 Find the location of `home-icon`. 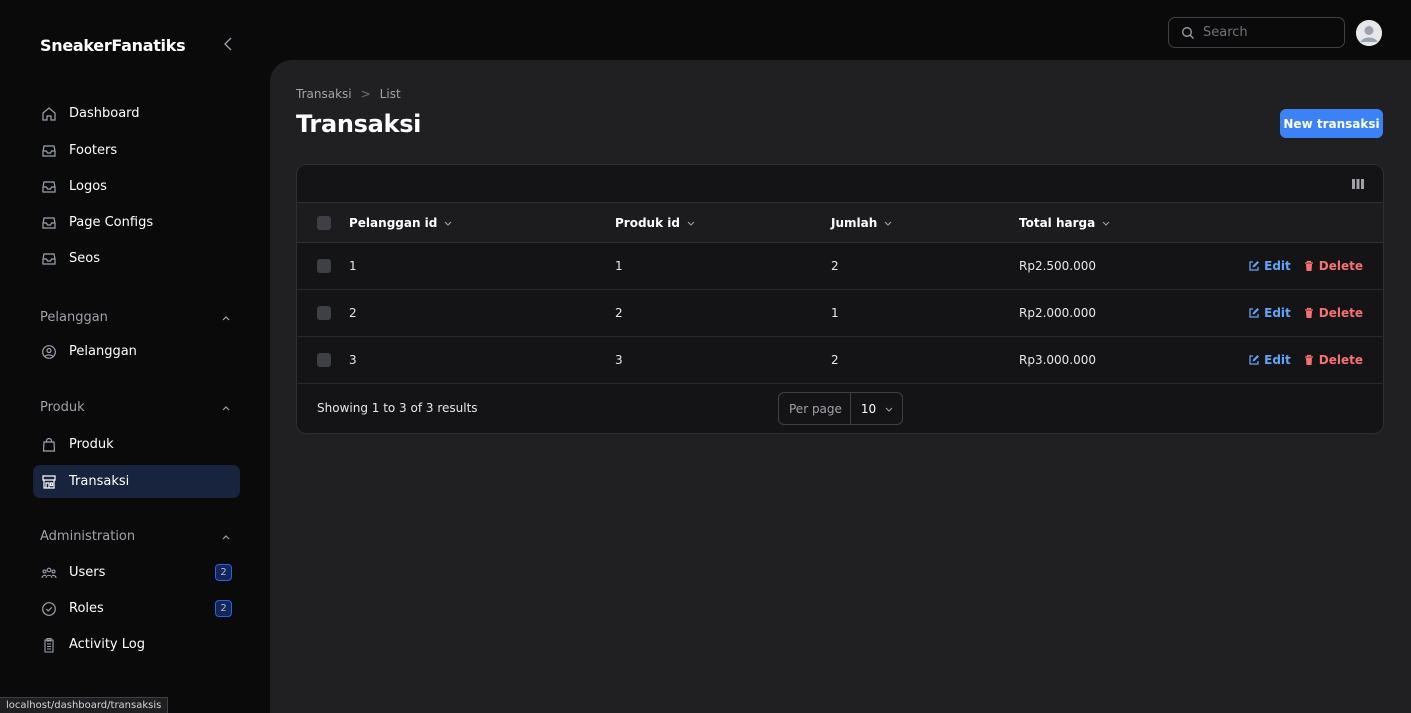

home-icon is located at coordinates (49, 114).